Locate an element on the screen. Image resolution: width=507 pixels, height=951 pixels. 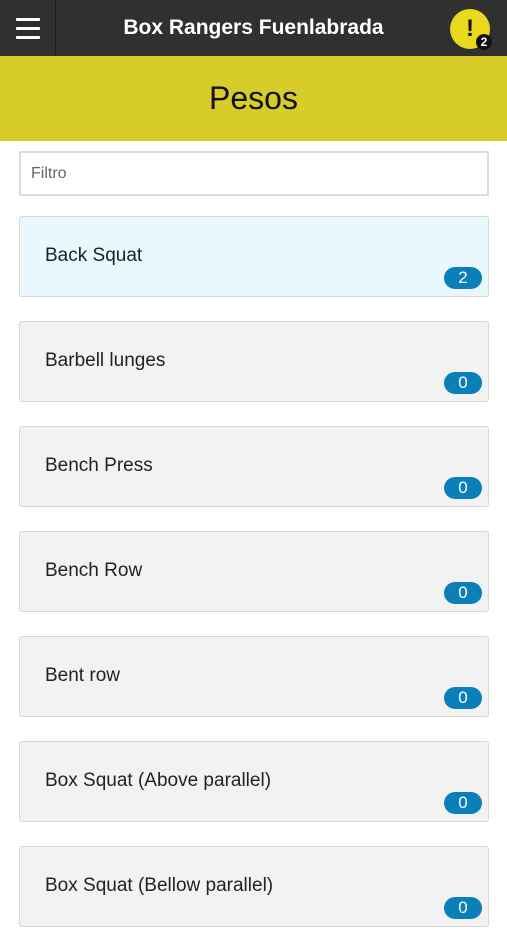
exercise-name: Bent row is located at coordinates (82, 675).